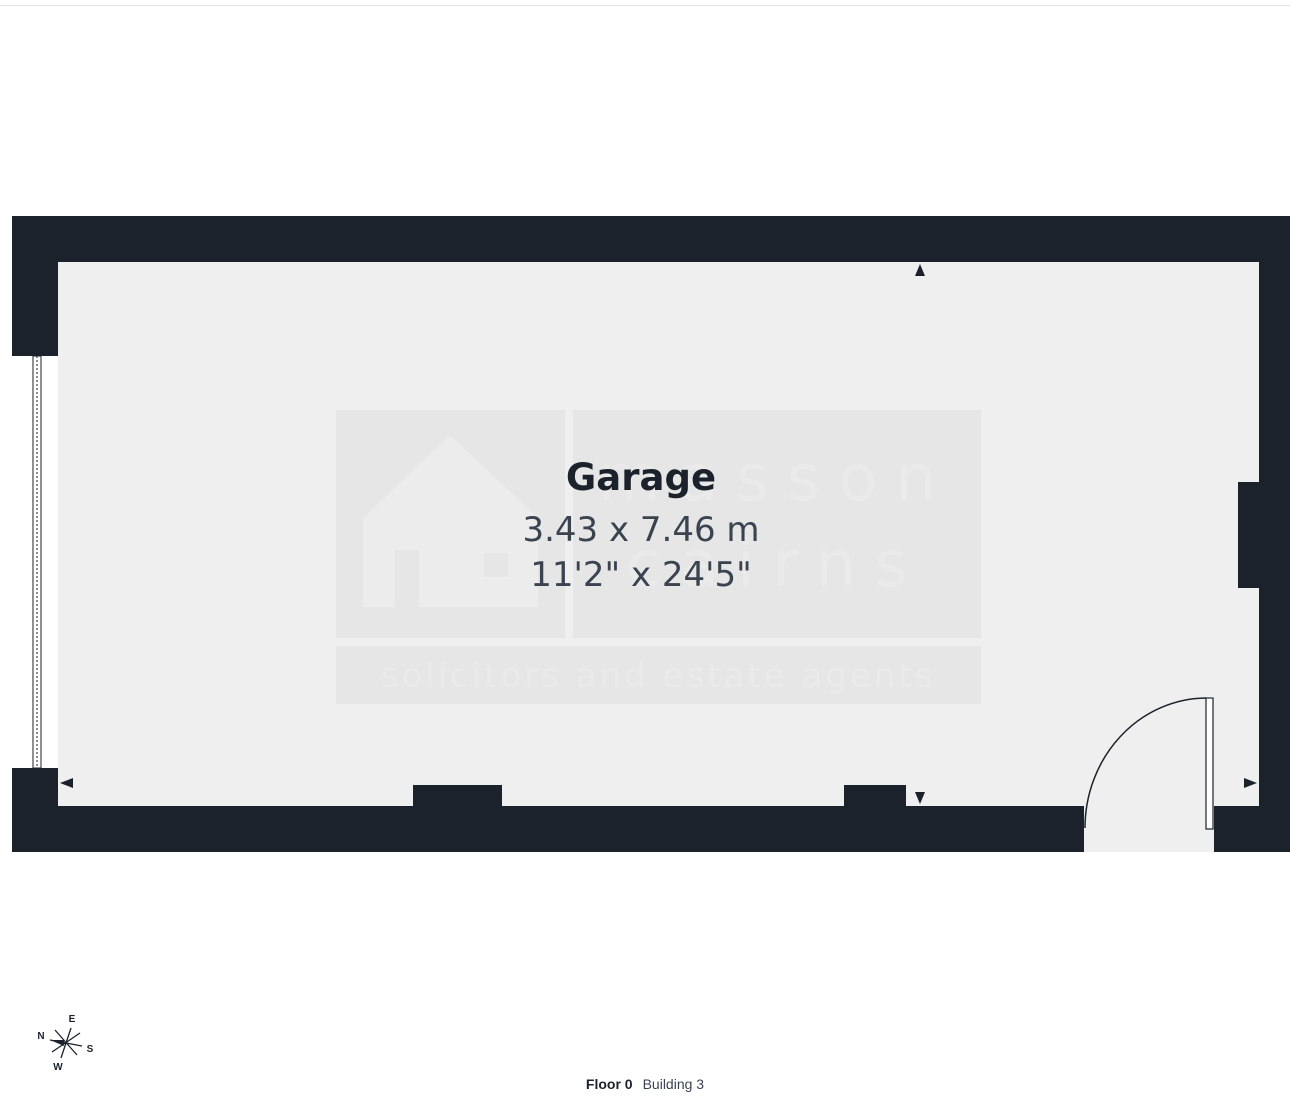 The height and width of the screenshot is (1104, 1290). I want to click on floor-caption: Floor 0 Building 3, so click(645, 1084).